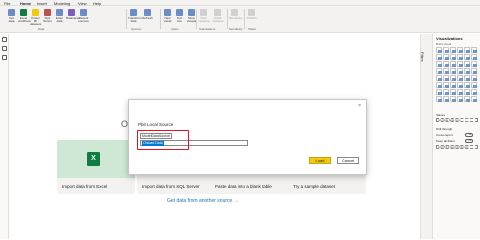 This screenshot has height=240, width=480. I want to click on ribbon-button-new-measure: New measure, so click(204, 19).